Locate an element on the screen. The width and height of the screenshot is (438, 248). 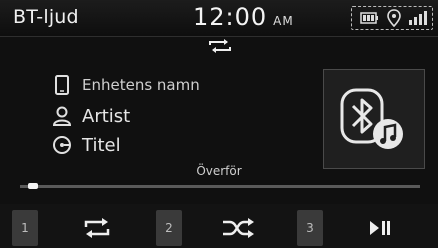
preset-2-button: 2 is located at coordinates (169, 228).